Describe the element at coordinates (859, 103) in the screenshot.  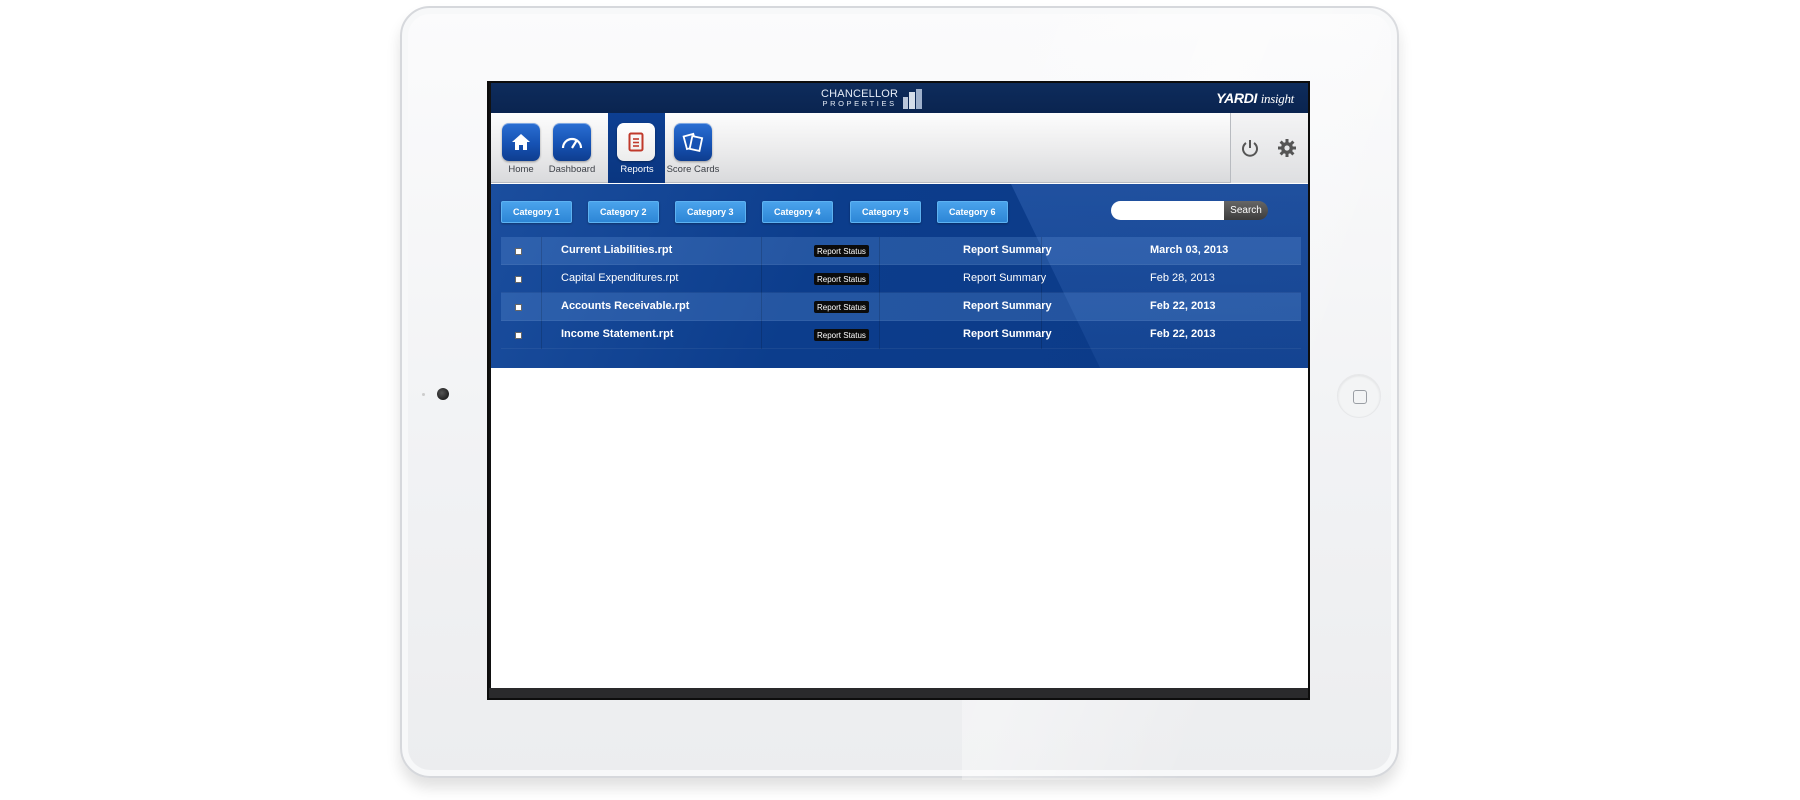
I see `company-subname: PROPERTIES` at that location.